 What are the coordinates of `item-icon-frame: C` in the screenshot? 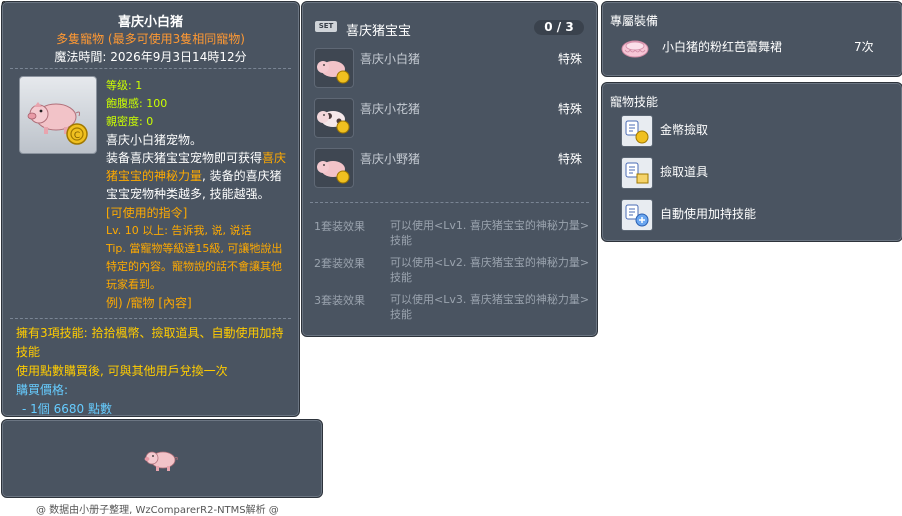 It's located at (58, 115).